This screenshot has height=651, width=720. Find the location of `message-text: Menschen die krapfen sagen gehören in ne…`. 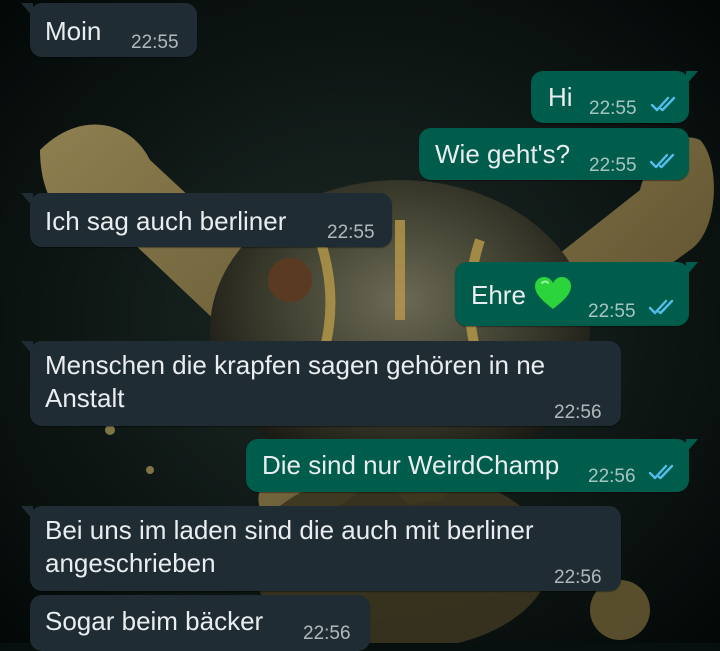

message-text: Menschen die krapfen sagen gehören in ne… is located at coordinates (295, 381).